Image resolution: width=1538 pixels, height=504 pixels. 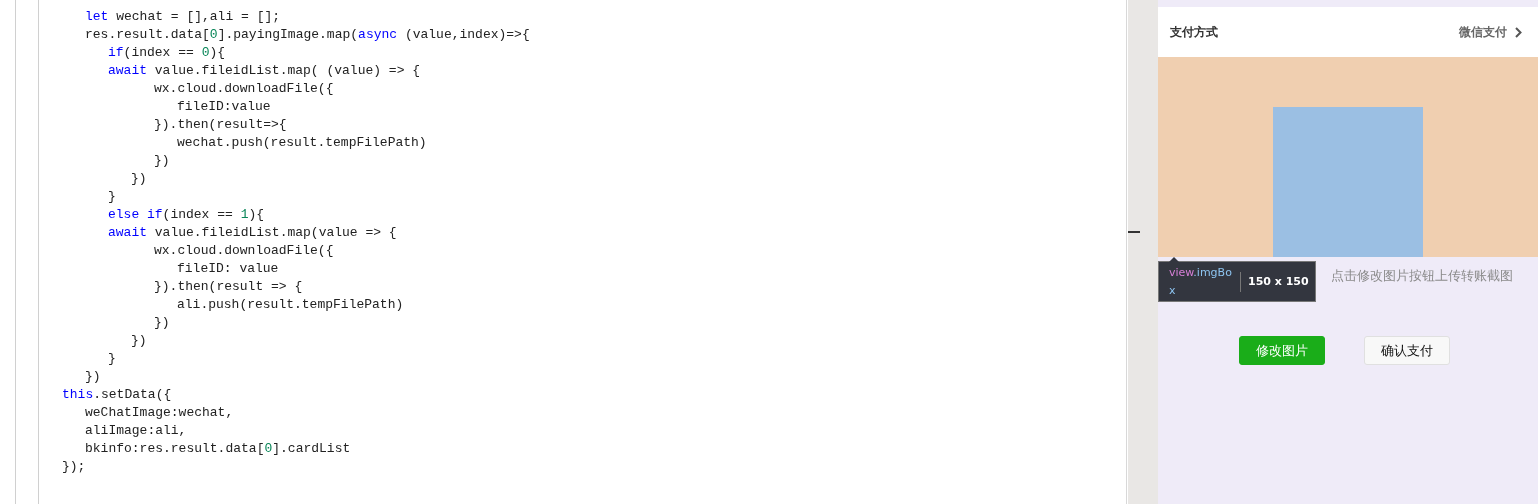 I want to click on code-line: await value.fileidList.map( (value) => {, so click(x=264, y=71).